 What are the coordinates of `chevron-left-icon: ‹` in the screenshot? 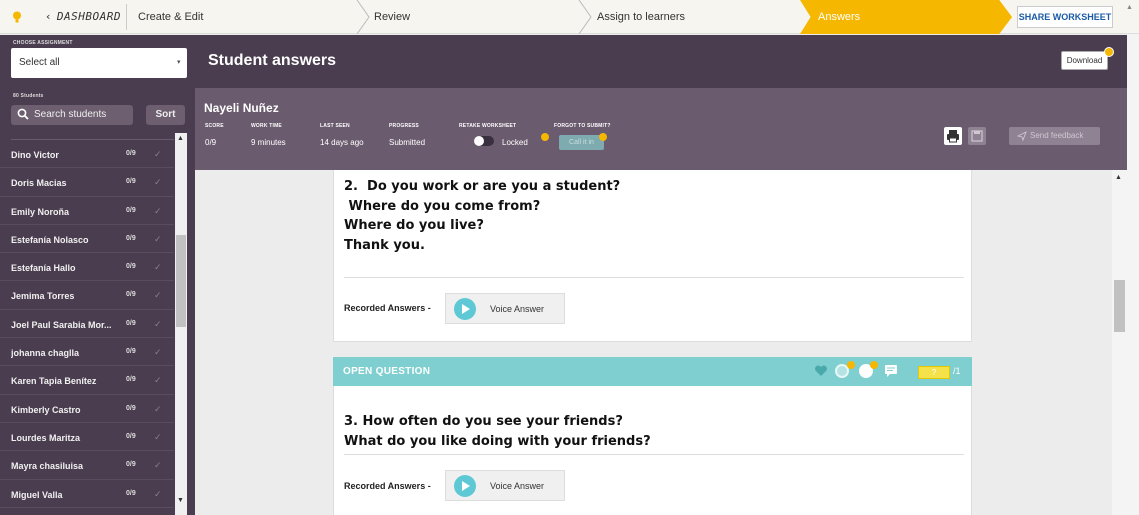 It's located at (48, 16).